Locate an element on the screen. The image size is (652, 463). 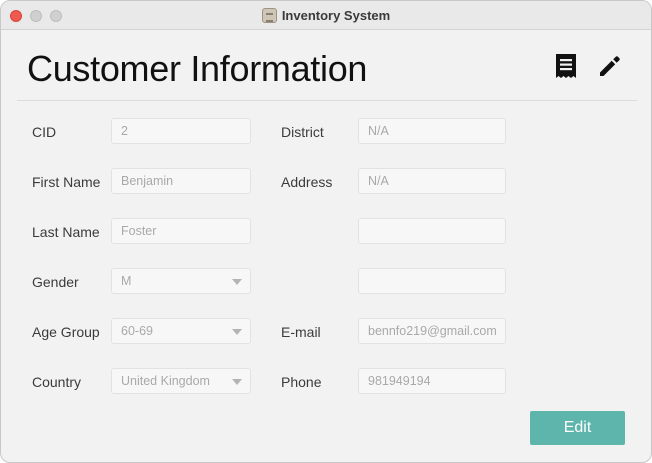
first-name-label: First Name is located at coordinates (66, 182).